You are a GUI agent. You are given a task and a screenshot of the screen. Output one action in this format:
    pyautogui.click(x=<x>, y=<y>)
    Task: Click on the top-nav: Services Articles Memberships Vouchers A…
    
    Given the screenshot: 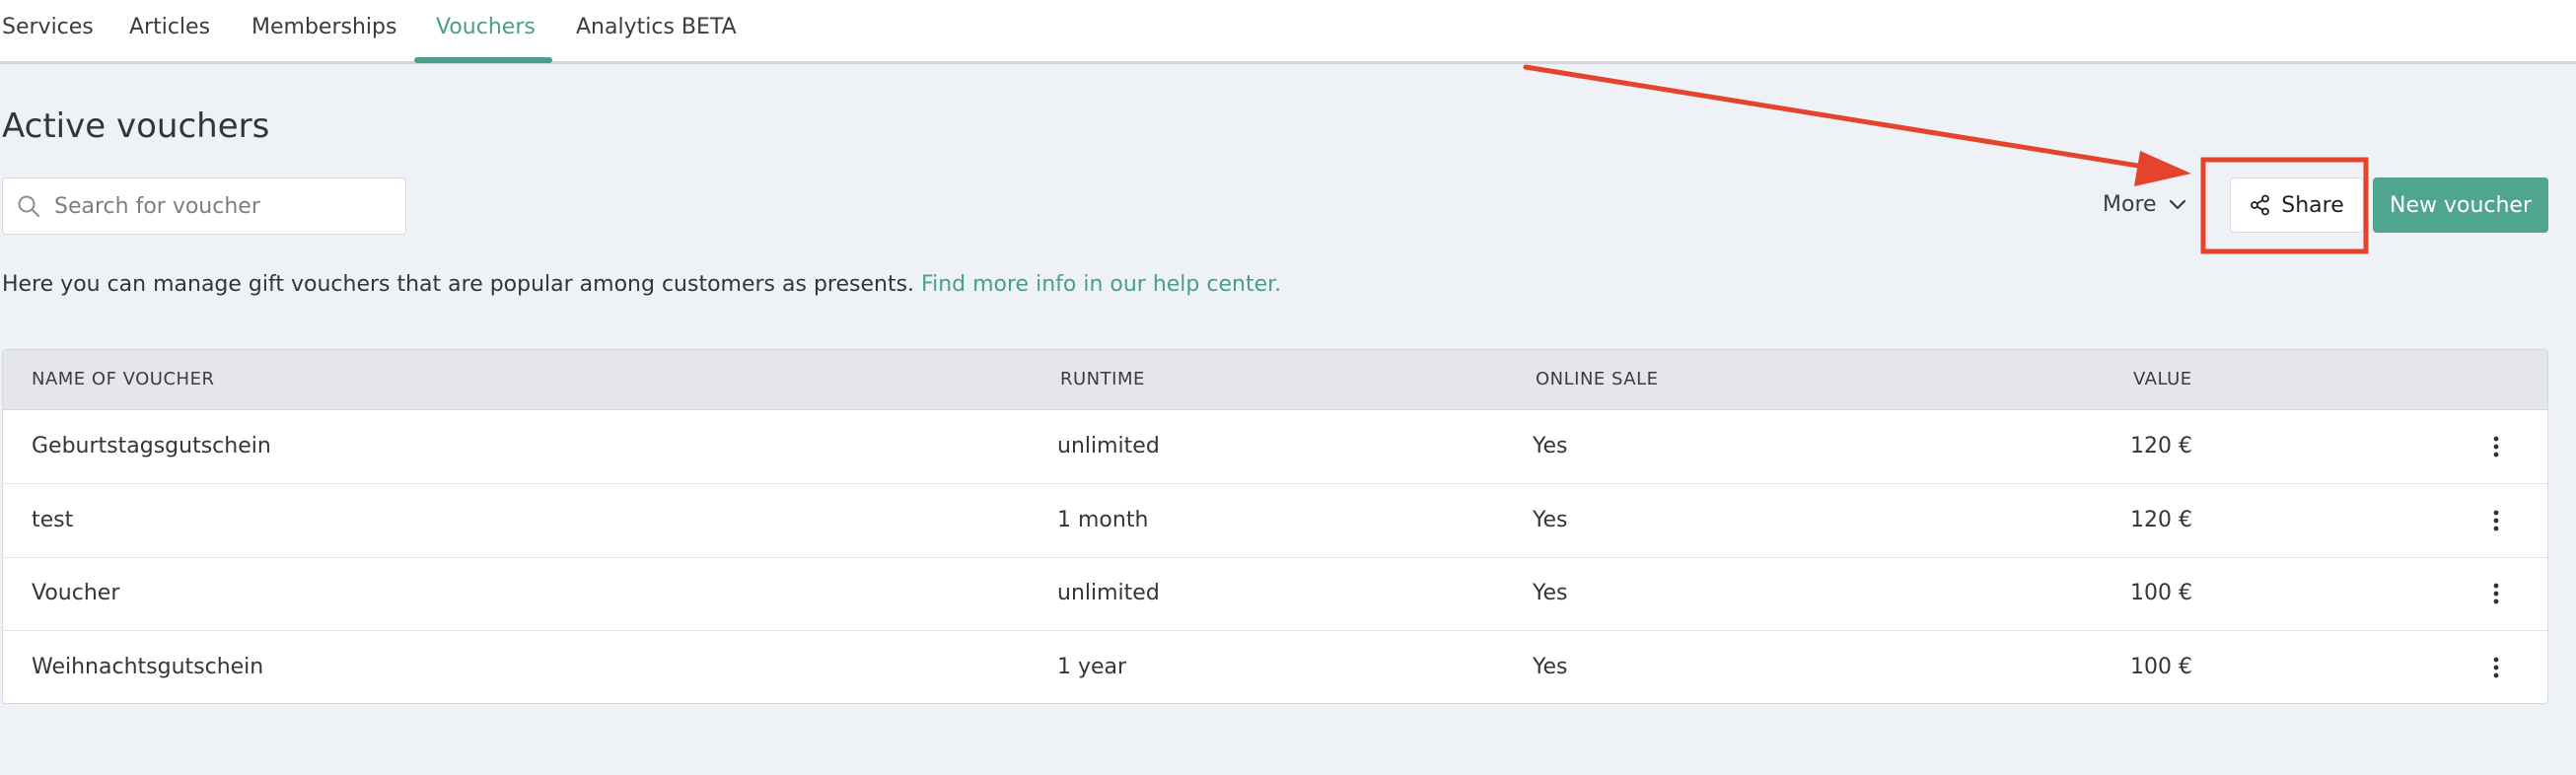 What is the action you would take?
    pyautogui.click(x=1288, y=32)
    